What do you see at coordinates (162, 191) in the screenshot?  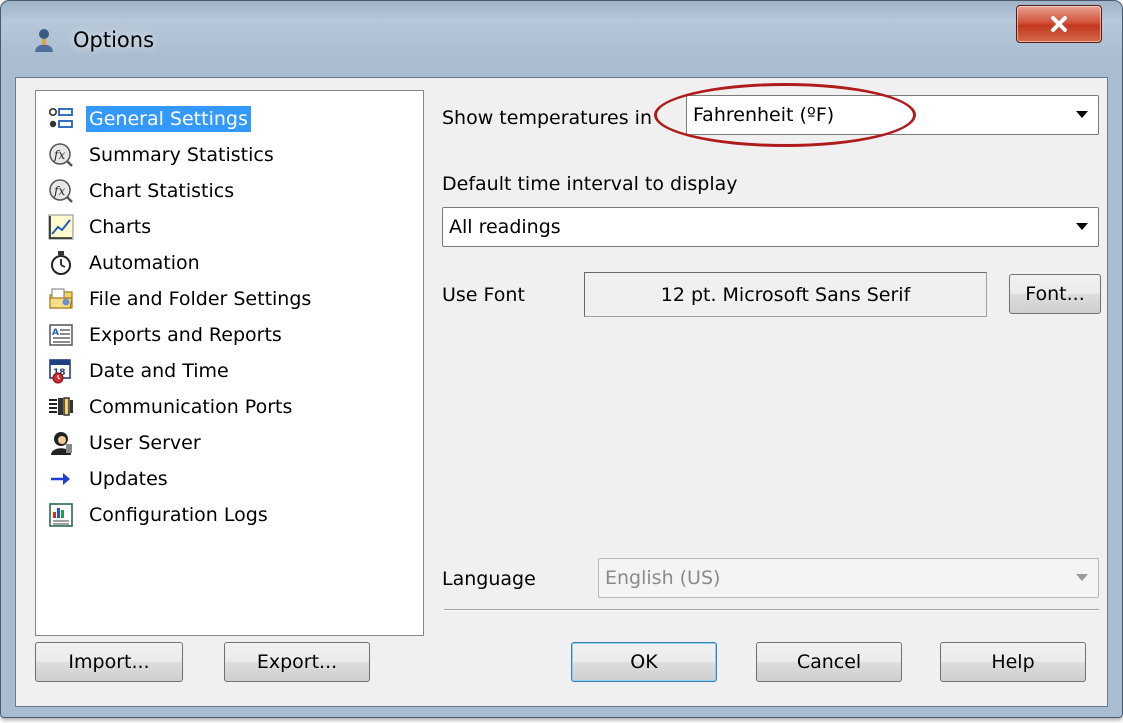 I see `nav-item-label: Chart Statistics` at bounding box center [162, 191].